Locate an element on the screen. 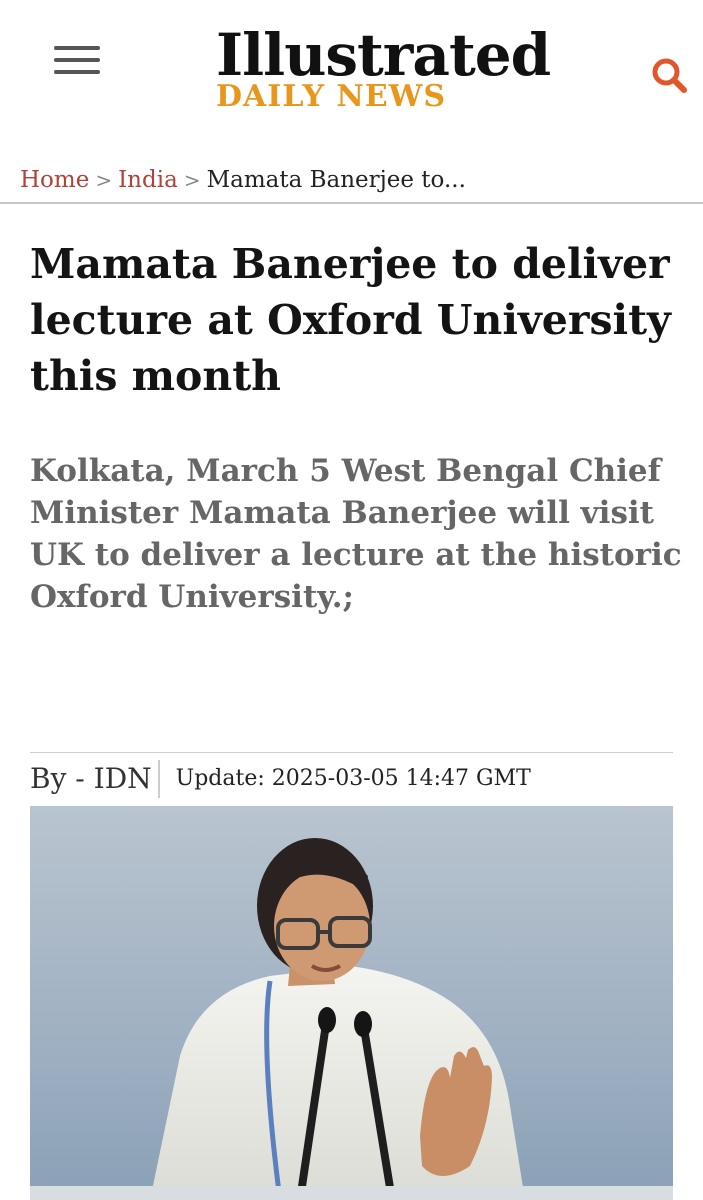  breadcrumb-home-link: Home is located at coordinates (54, 180).